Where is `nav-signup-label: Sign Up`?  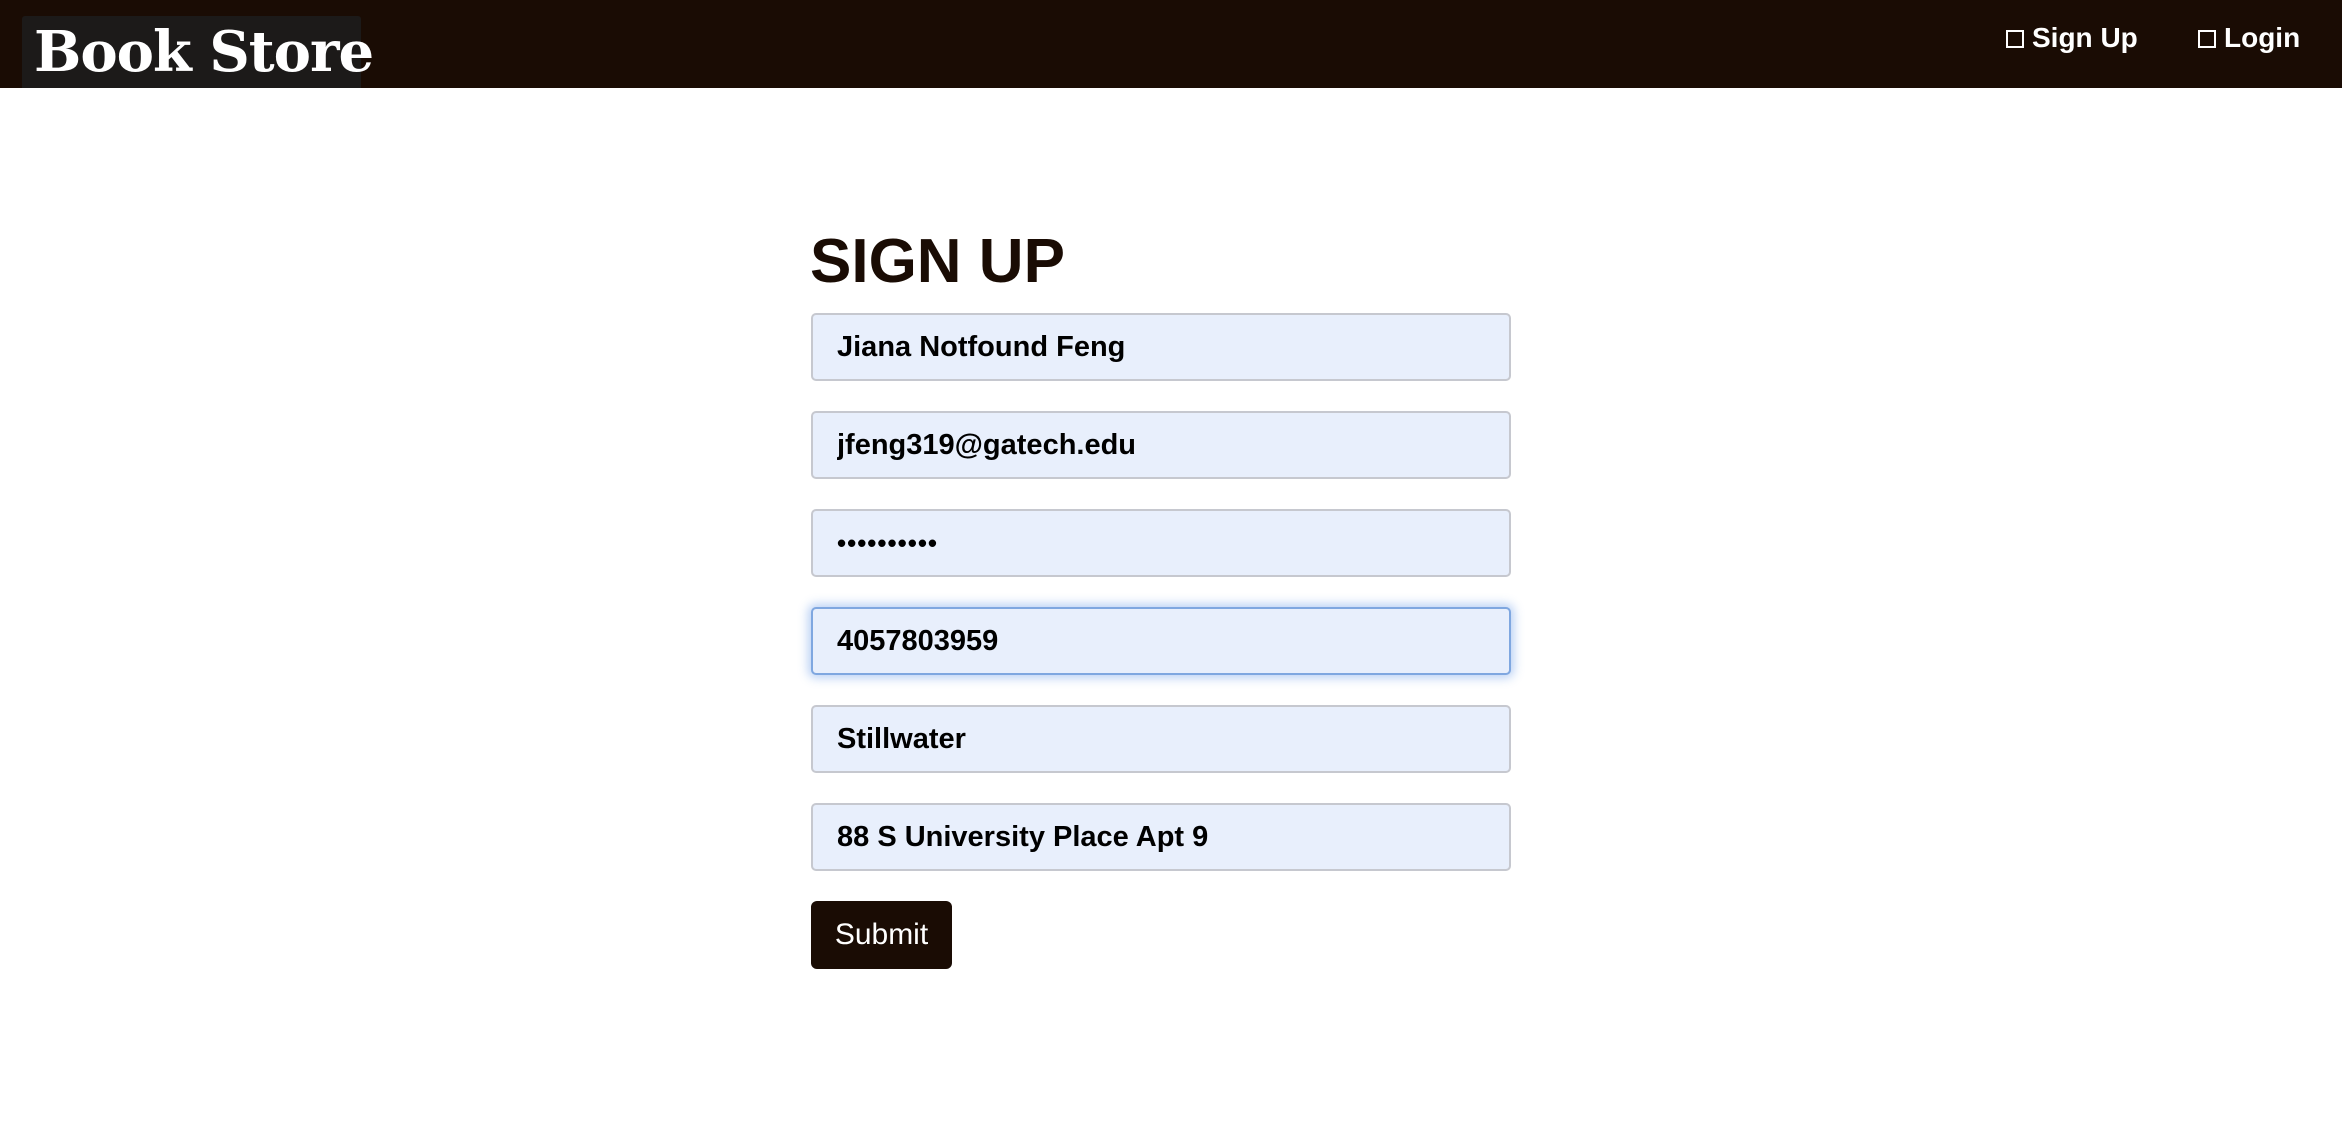 nav-signup-label: Sign Up is located at coordinates (2085, 37).